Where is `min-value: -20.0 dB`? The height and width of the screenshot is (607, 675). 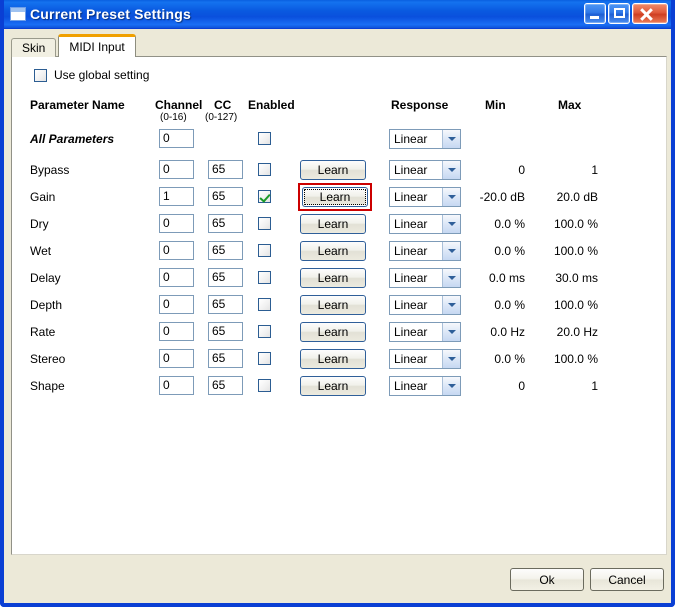
min-value: -20.0 dB is located at coordinates (502, 197).